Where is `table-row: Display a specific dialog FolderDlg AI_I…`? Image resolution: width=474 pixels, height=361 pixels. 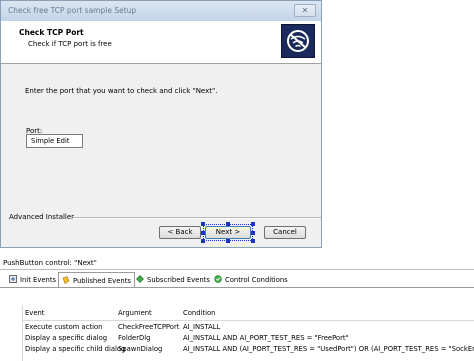
table-row: Display a specific dialog FolderDlg AI_I… is located at coordinates (248, 339).